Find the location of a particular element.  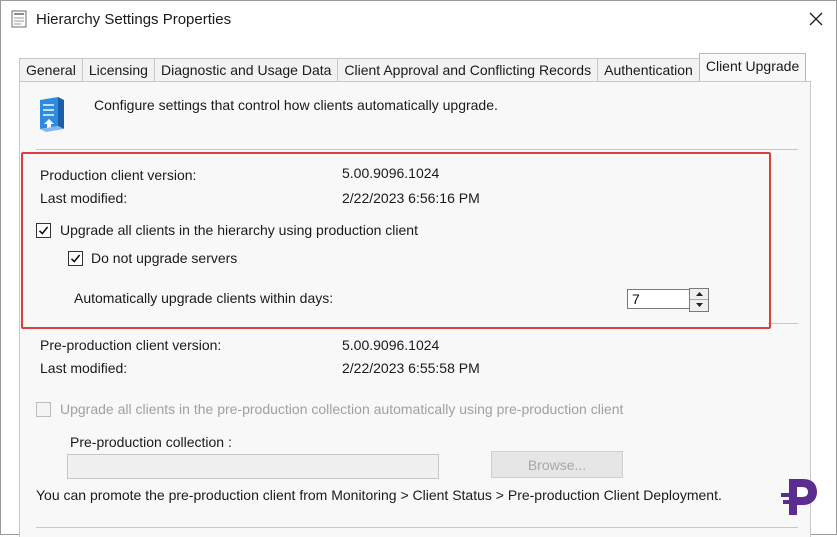

section-divider is located at coordinates (783, 323).